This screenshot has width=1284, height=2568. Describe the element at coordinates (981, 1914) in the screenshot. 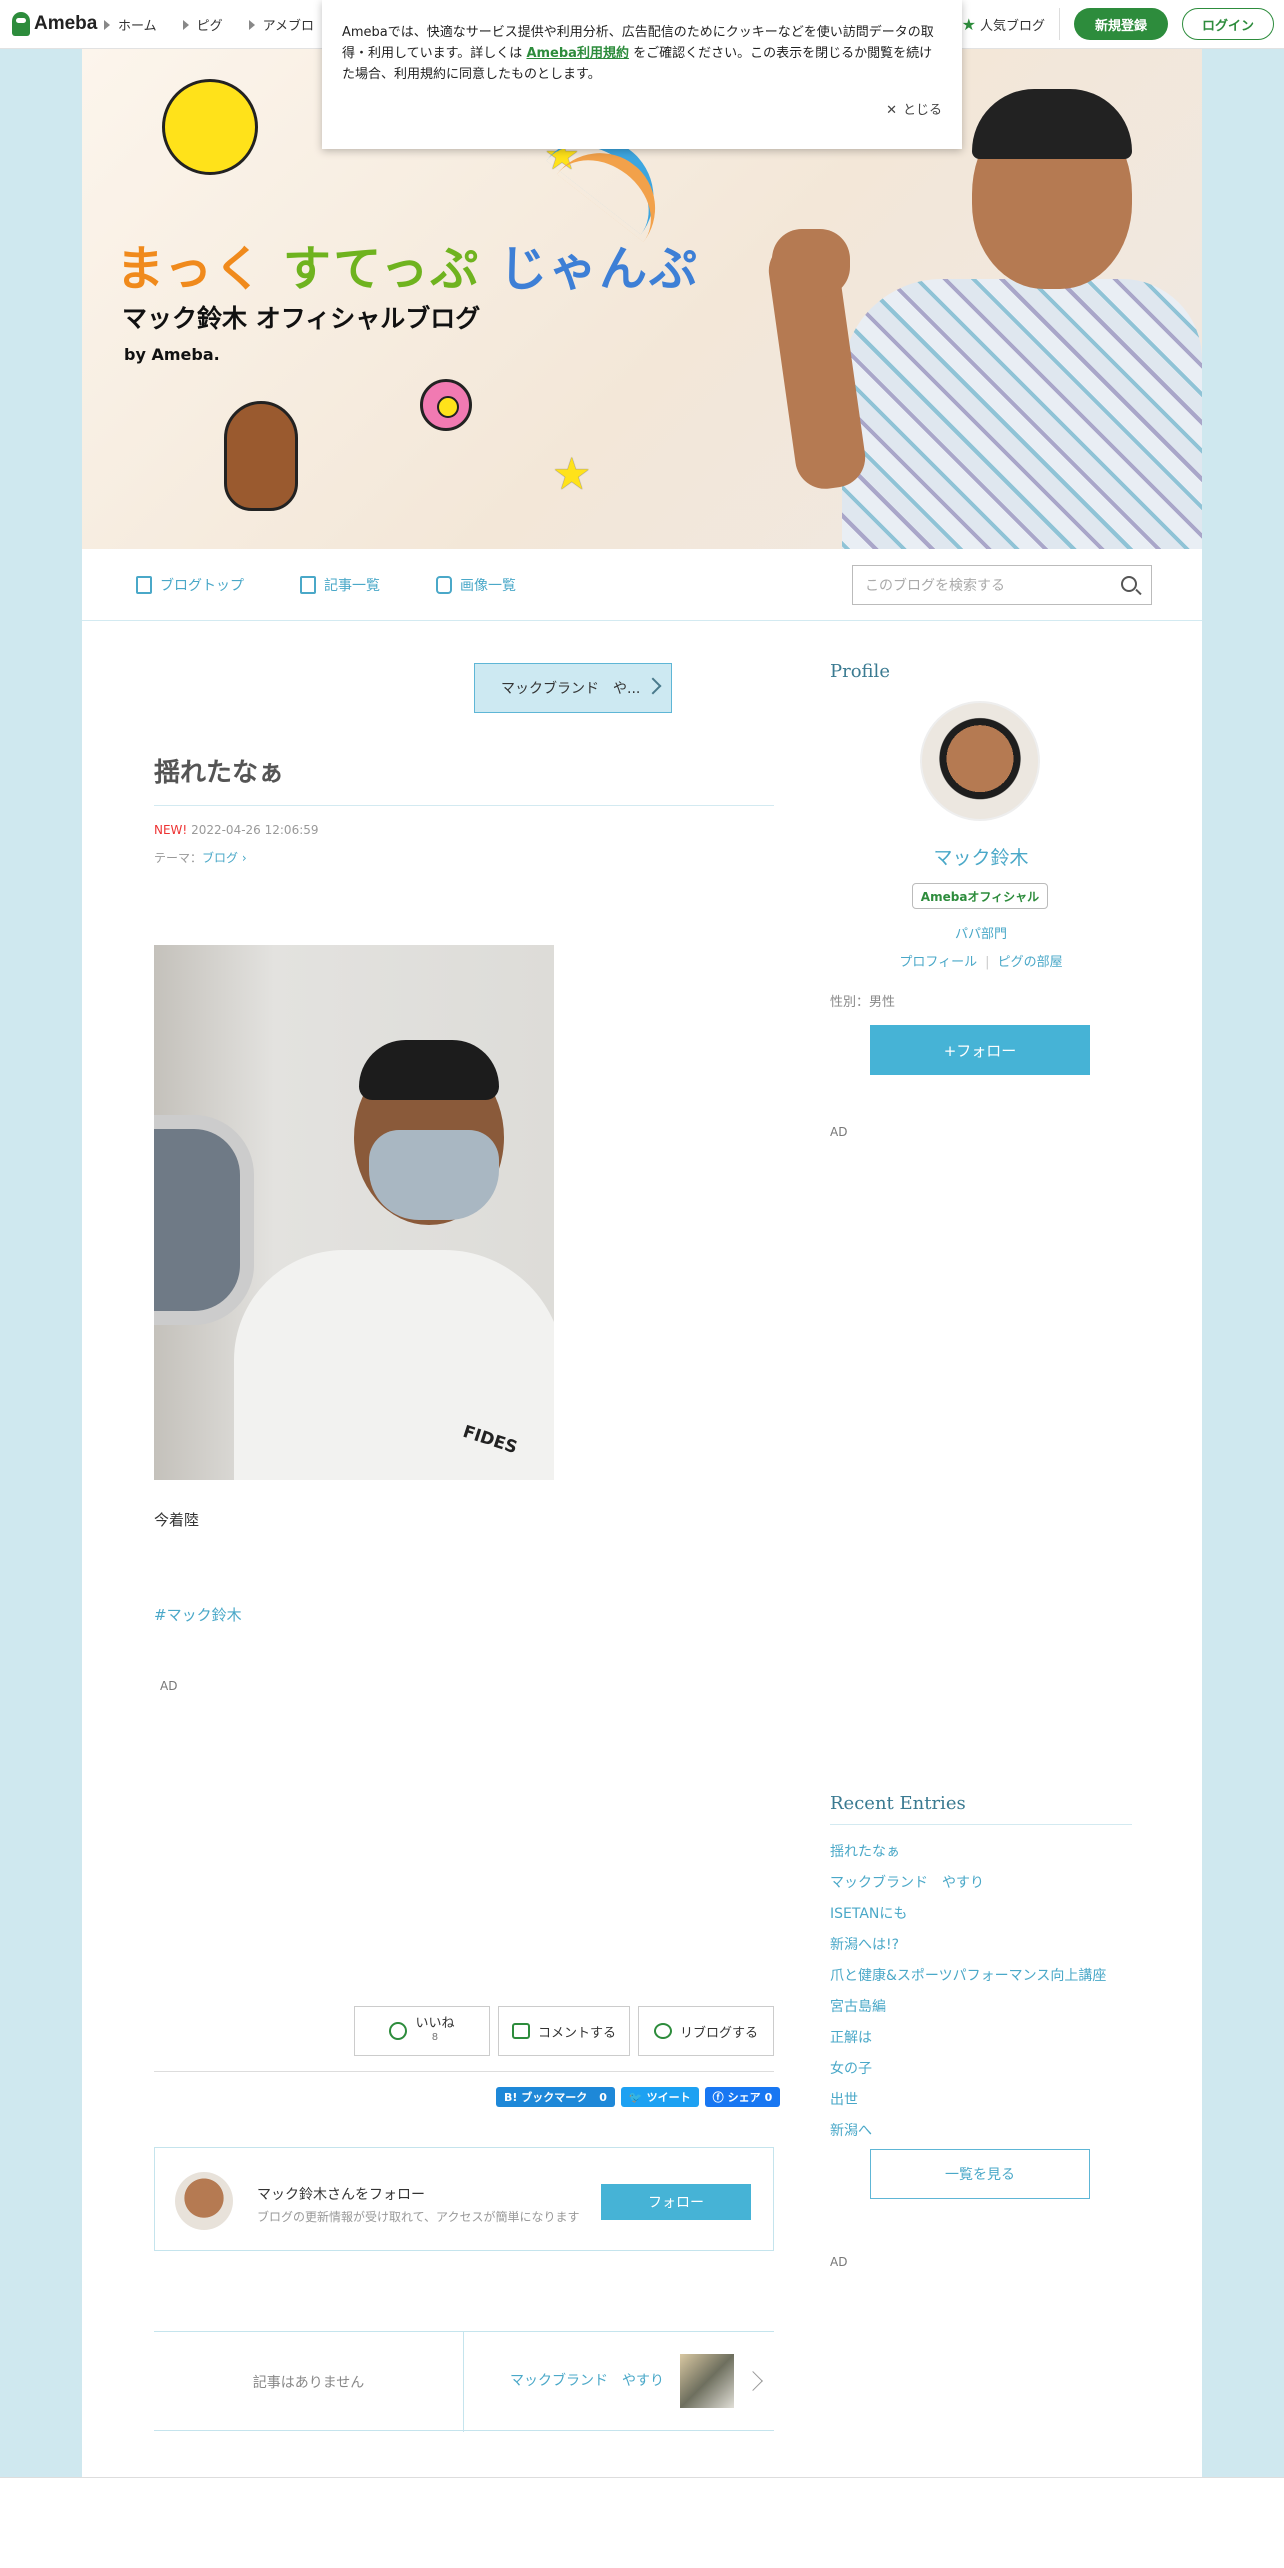

I see `recent-entry: ISETANにも` at that location.